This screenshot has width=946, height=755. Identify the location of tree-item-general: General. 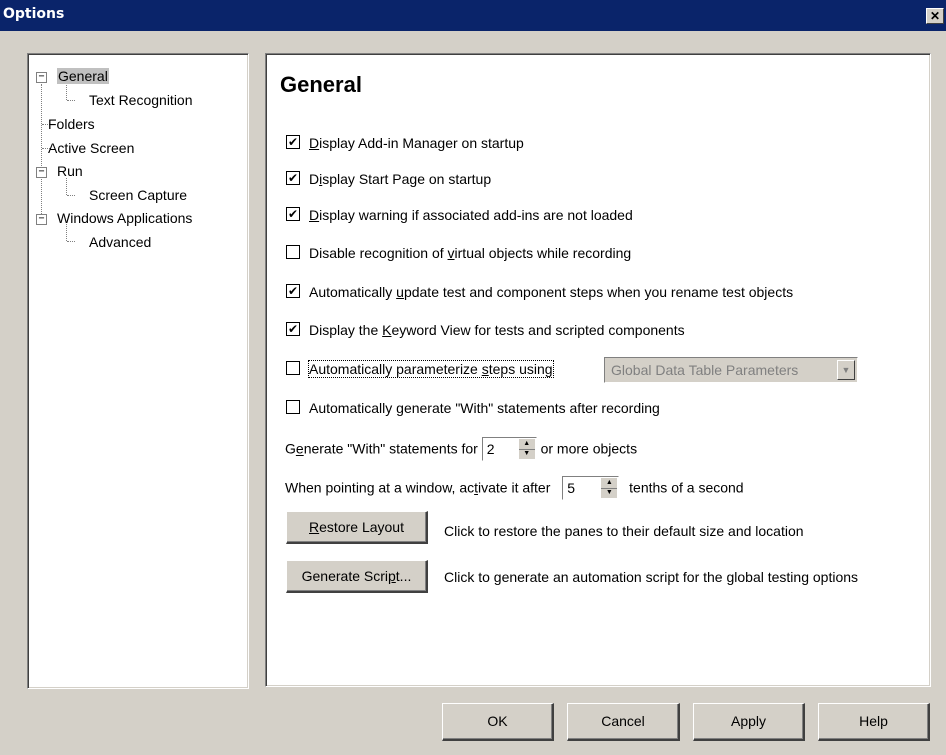
(83, 76).